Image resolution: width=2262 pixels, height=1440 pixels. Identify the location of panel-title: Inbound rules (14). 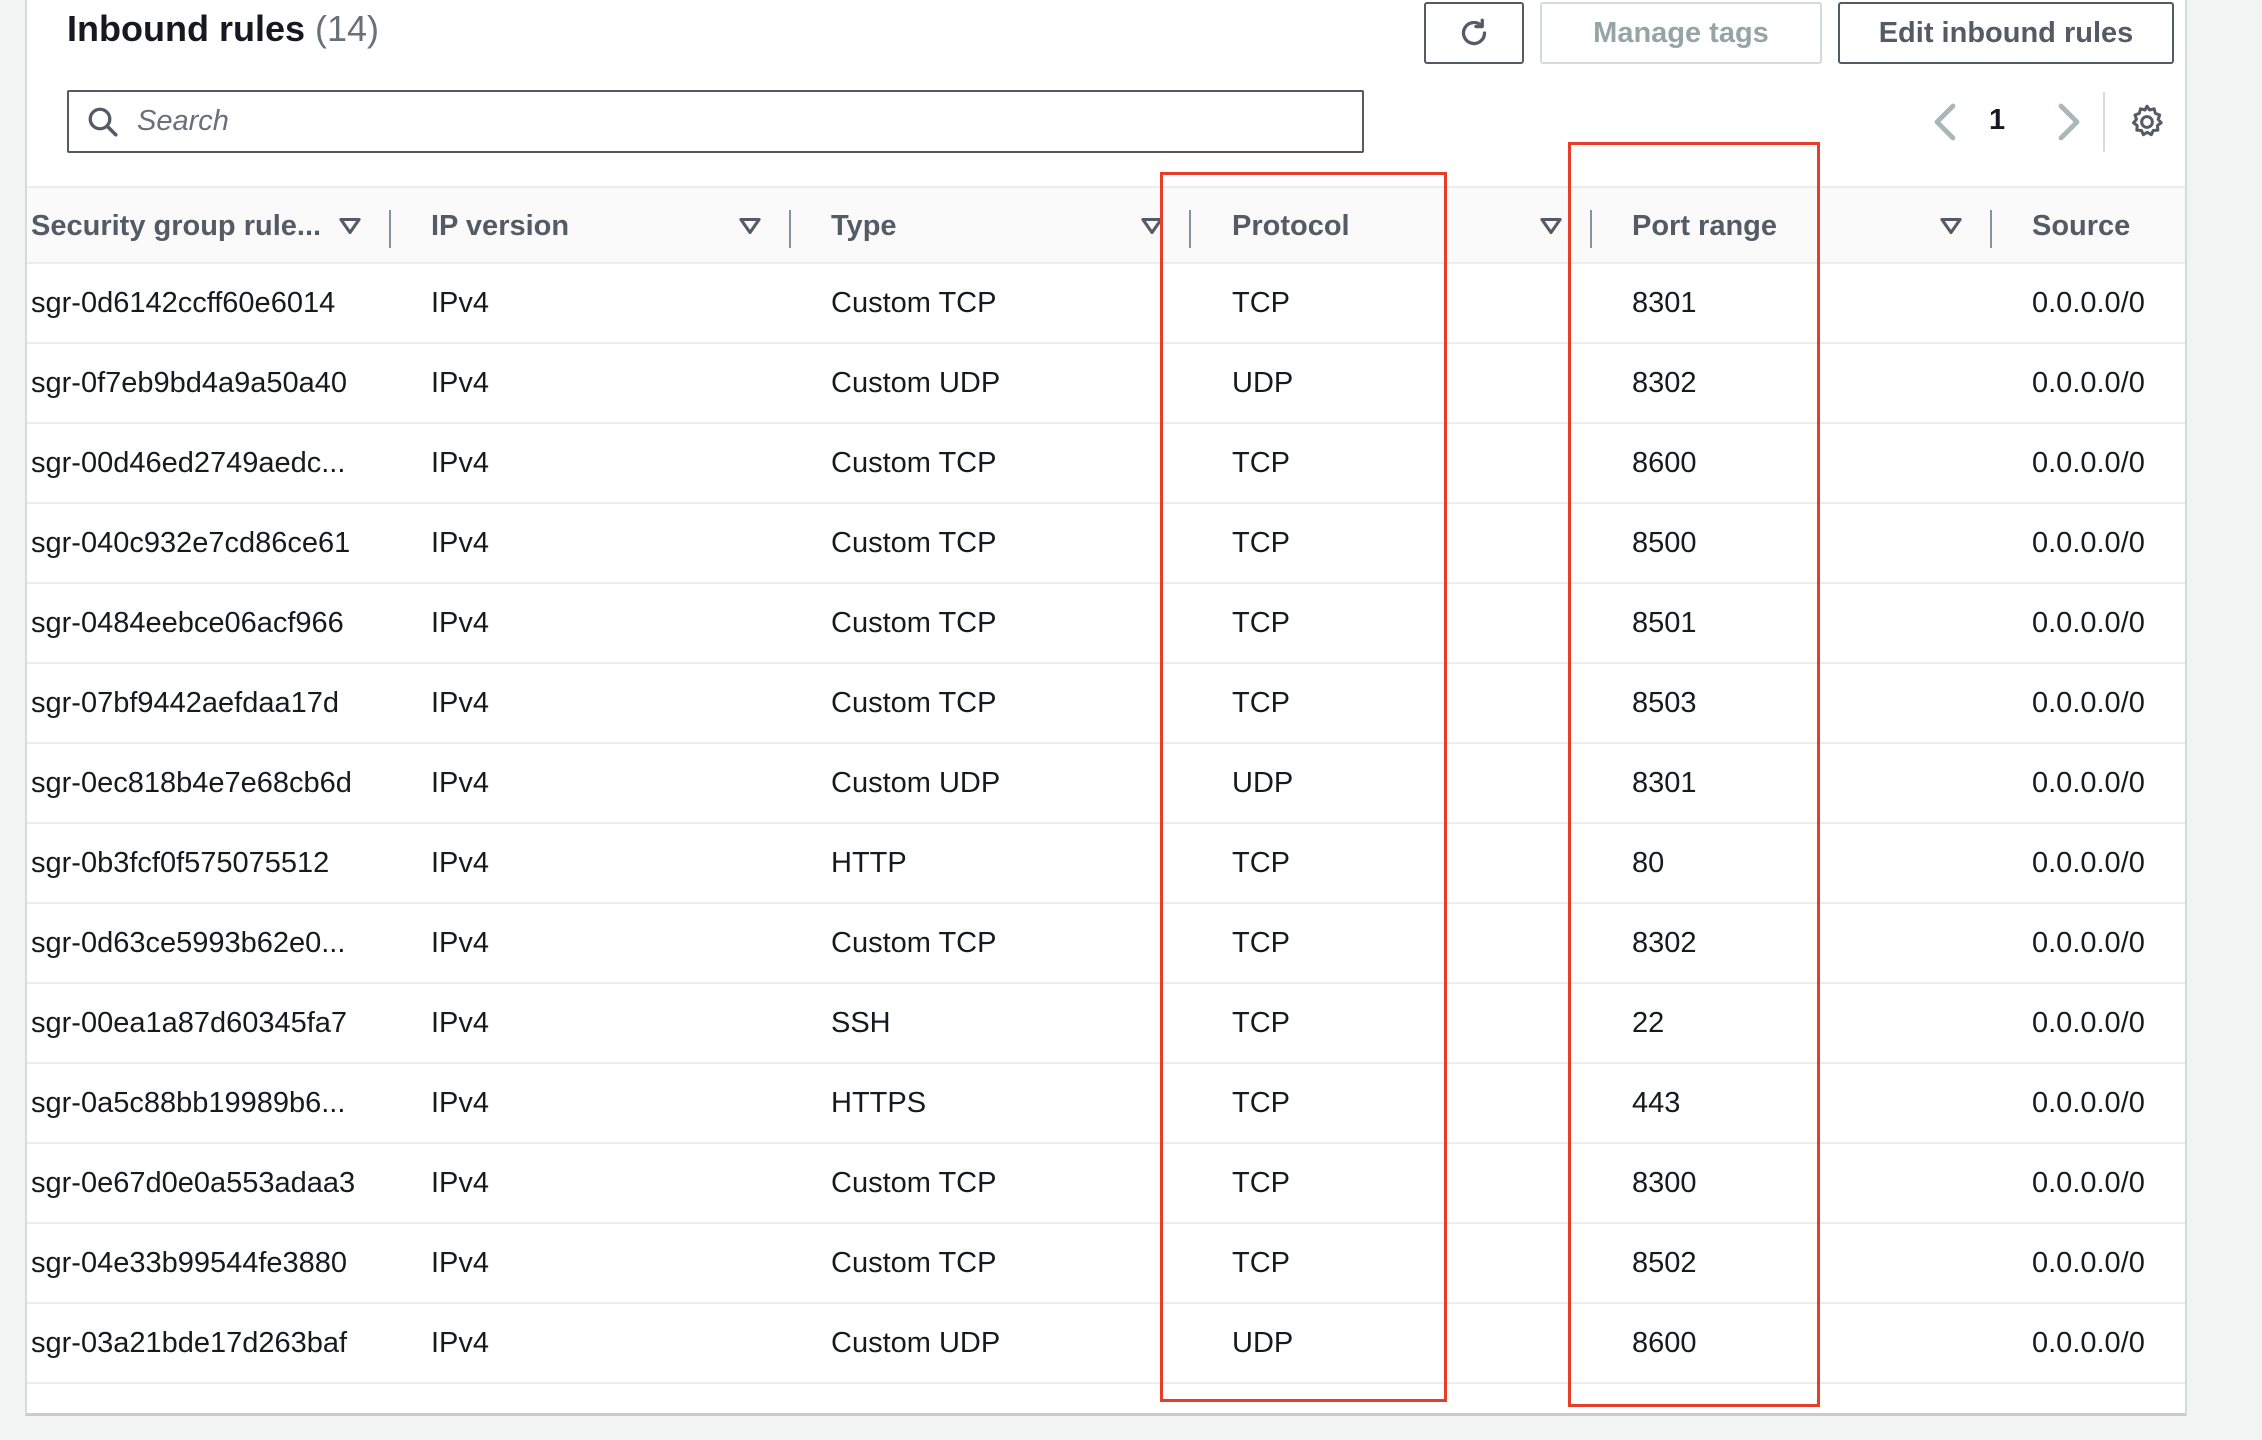
(223, 29).